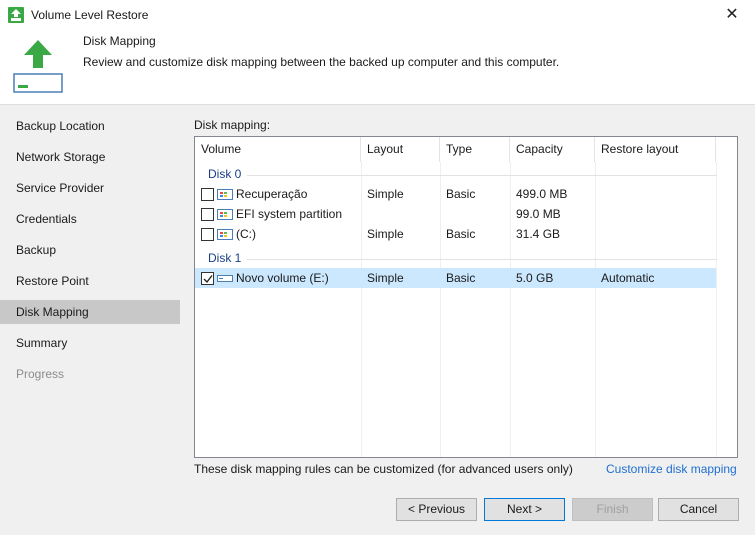 This screenshot has width=755, height=535. Describe the element at coordinates (90, 126) in the screenshot. I see `sidebar-item-backup-location: Backup Location` at that location.